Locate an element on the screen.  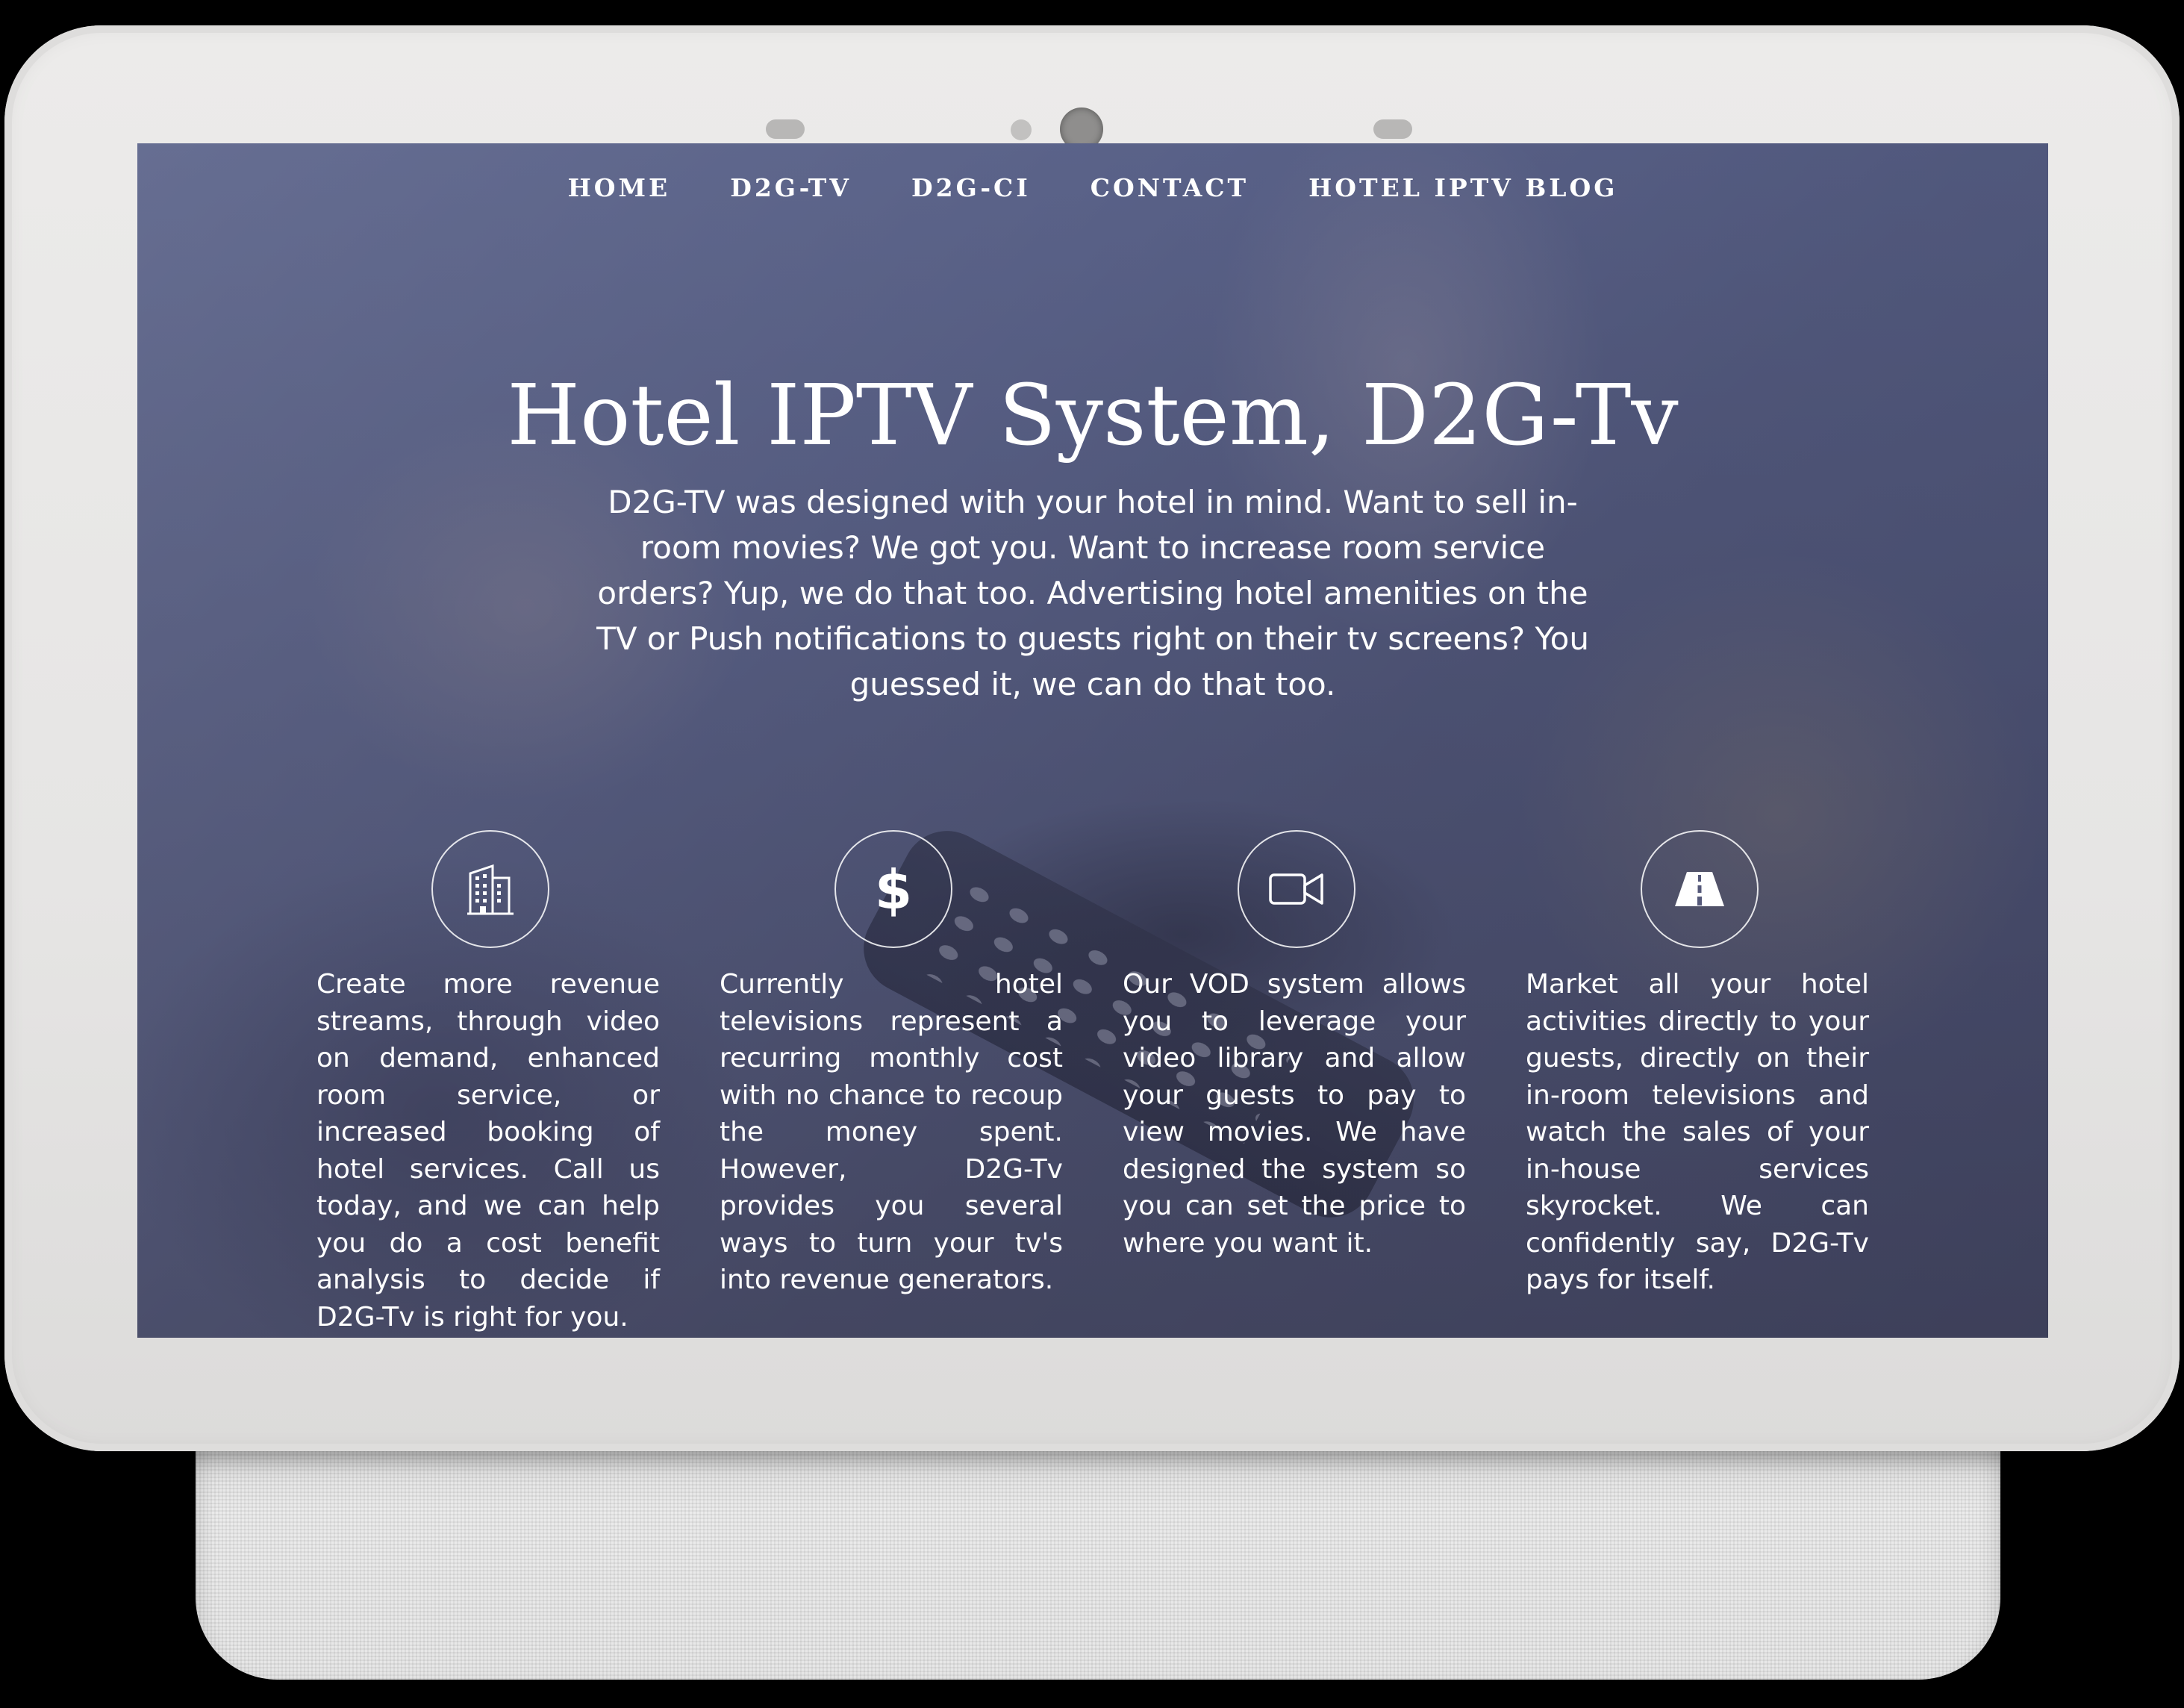
nav-d2g-ci: D2G-CI is located at coordinates (971, 187).